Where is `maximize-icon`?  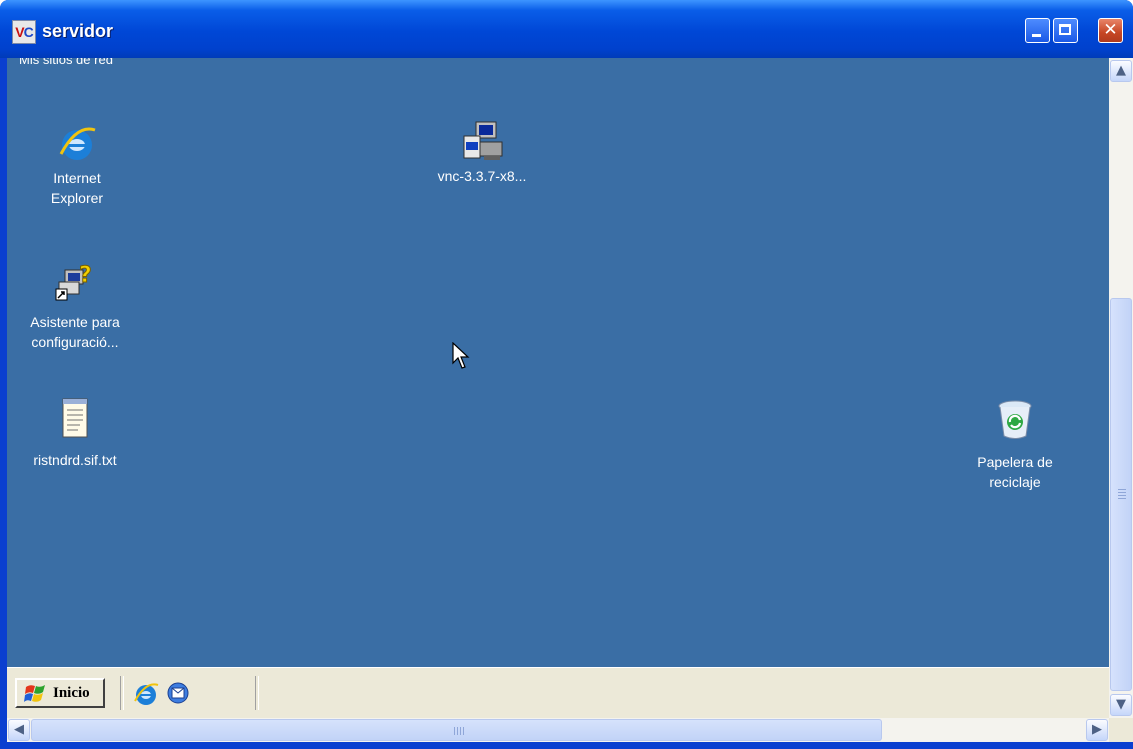 maximize-icon is located at coordinates (1065, 29).